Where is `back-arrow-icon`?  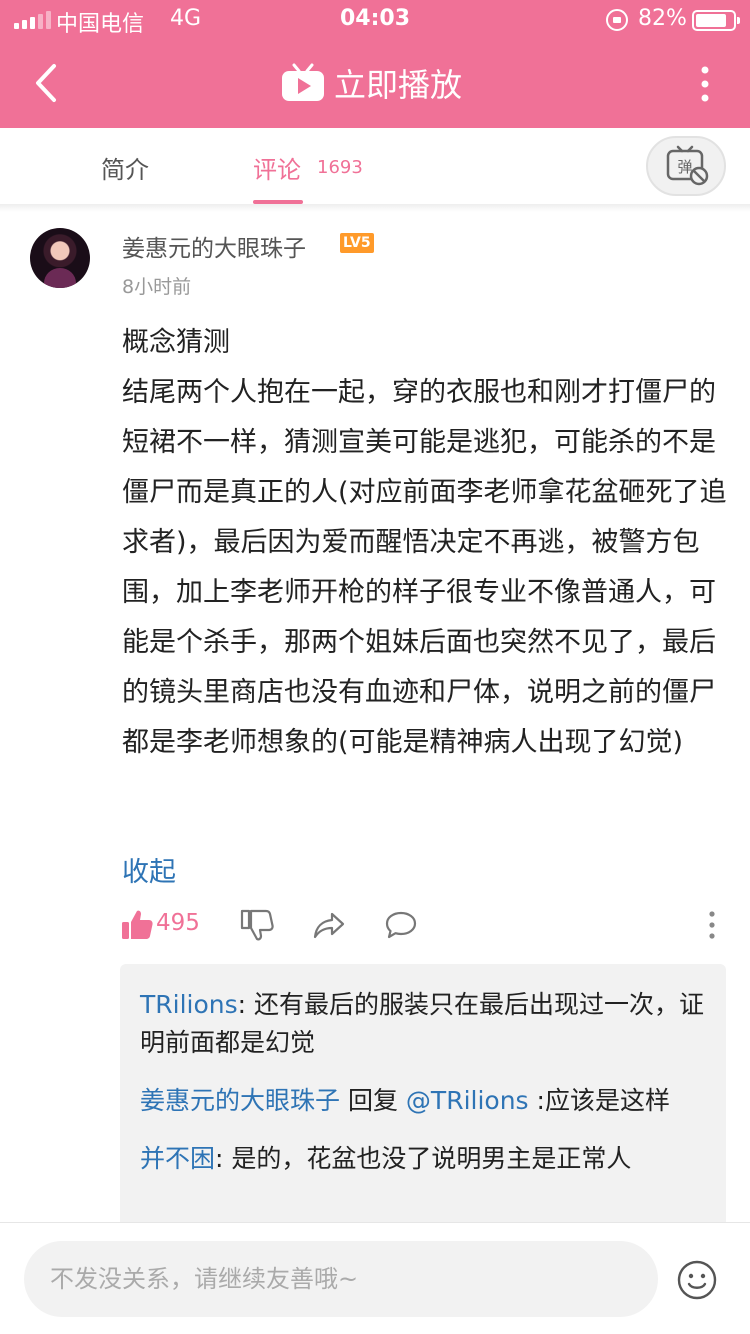
back-arrow-icon is located at coordinates (46, 83).